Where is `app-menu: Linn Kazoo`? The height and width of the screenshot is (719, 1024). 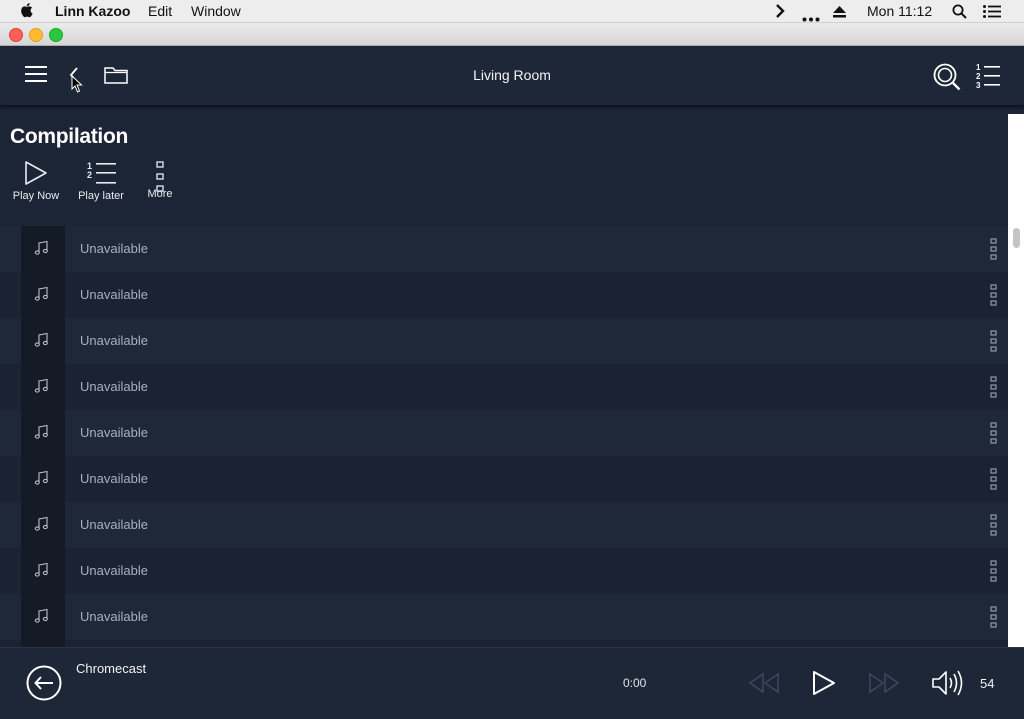 app-menu: Linn Kazoo is located at coordinates (92, 11).